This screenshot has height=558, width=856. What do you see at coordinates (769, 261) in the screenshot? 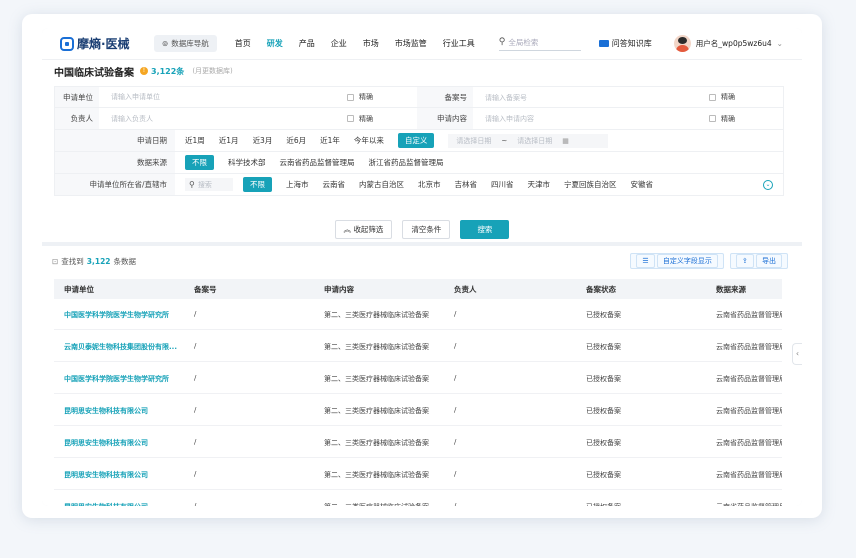
I see `export-label: 导出` at bounding box center [769, 261].